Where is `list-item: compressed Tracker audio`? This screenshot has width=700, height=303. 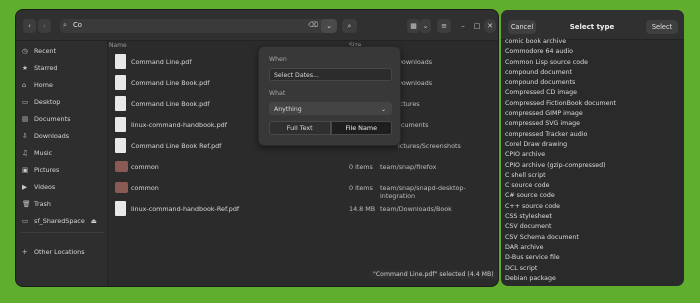
list-item: compressed Tracker audio is located at coordinates (592, 135).